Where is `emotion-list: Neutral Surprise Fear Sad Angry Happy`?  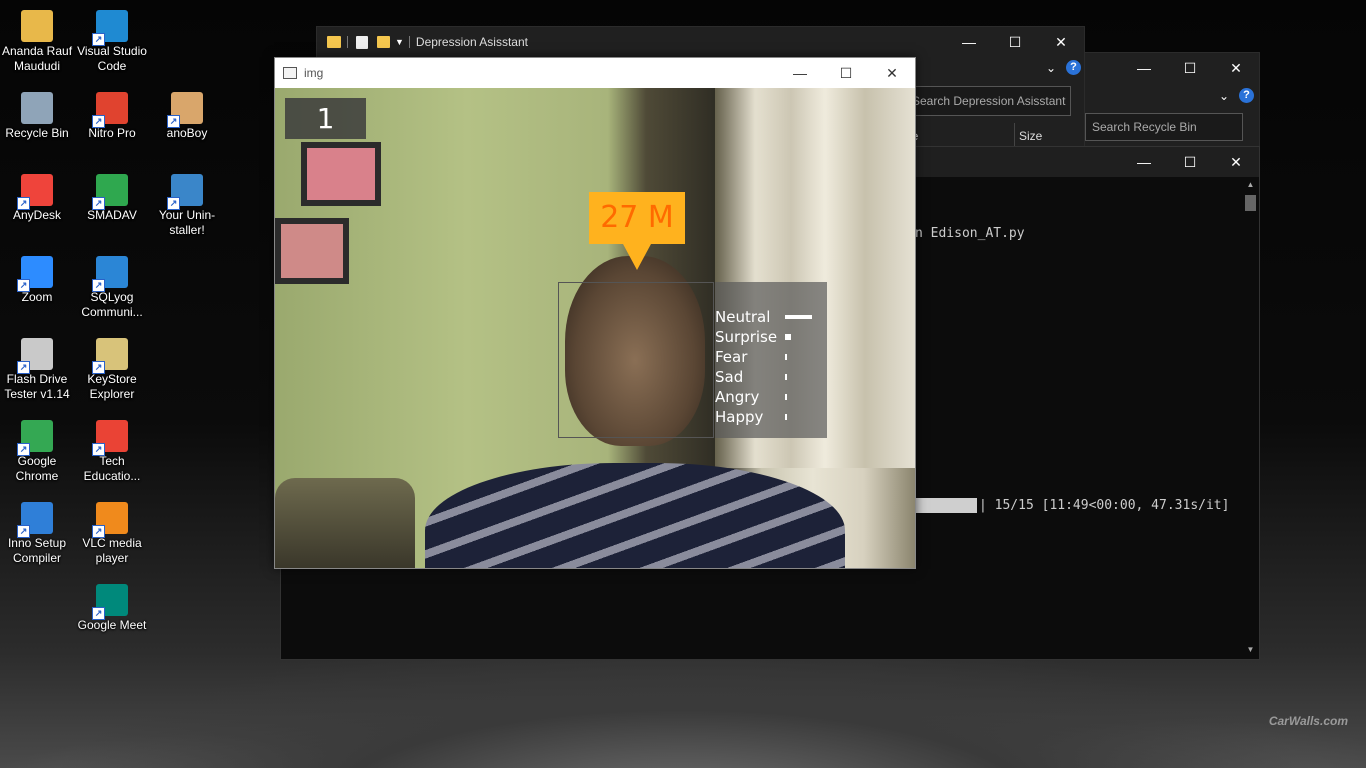
emotion-list: Neutral Surprise Fear Sad Angry Happy is located at coordinates (771, 367).